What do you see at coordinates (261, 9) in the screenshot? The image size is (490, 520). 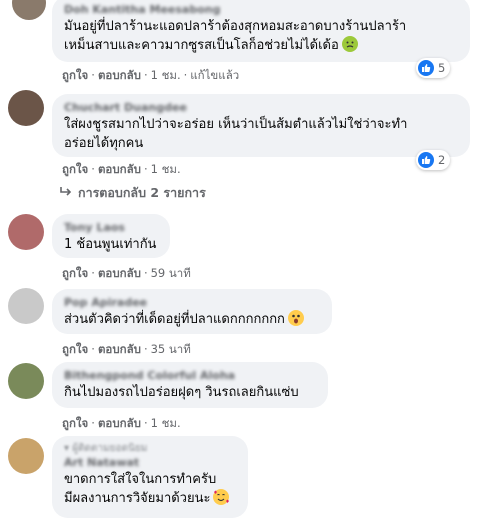 I see `comment-author: Doh Kantitha Meesabong` at bounding box center [261, 9].